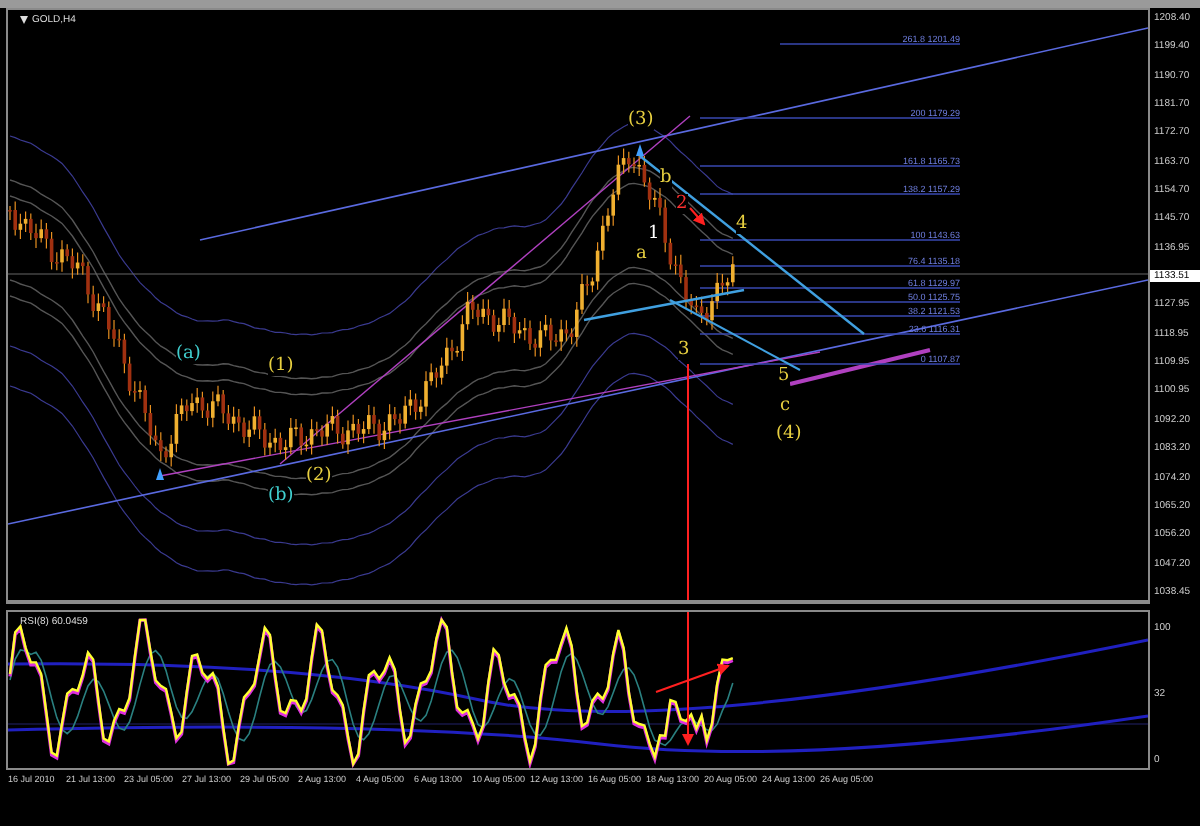 The image size is (1200, 826). What do you see at coordinates (319, 476) in the screenshot?
I see `wave-label: (2)` at bounding box center [319, 476].